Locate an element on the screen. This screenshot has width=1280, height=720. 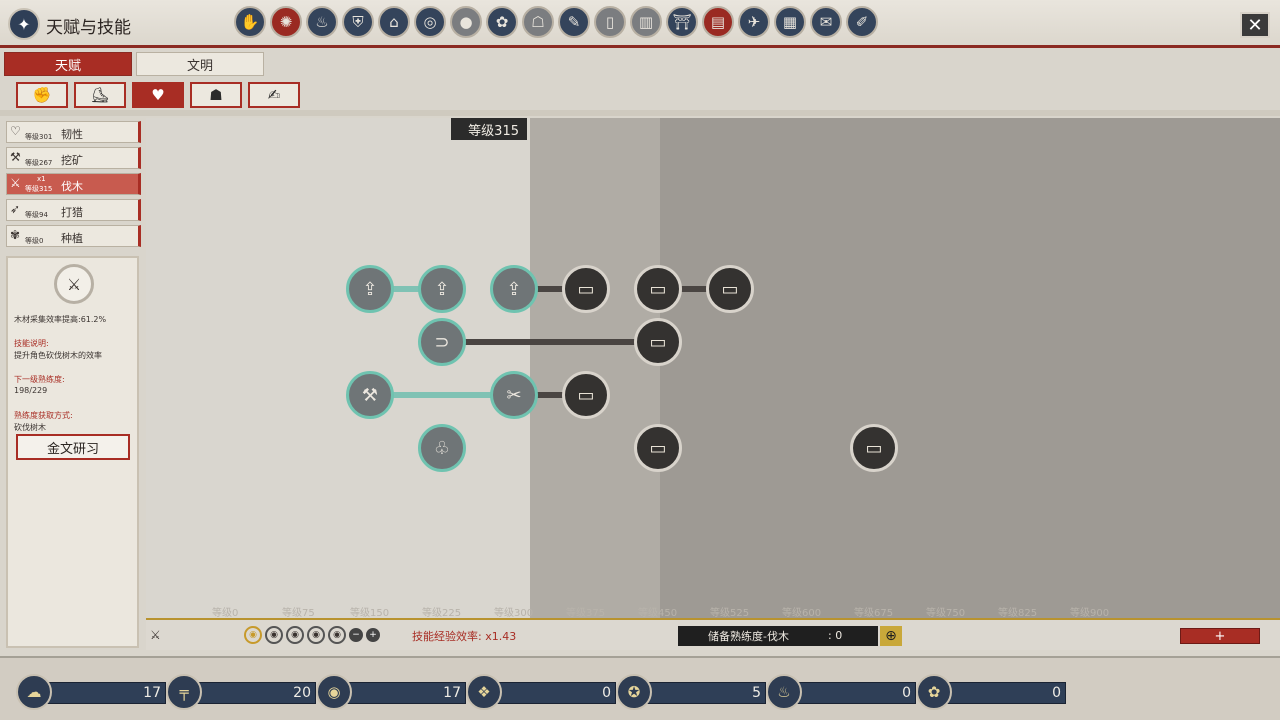
constellation-icon: ✦ is located at coordinates (24, 24).